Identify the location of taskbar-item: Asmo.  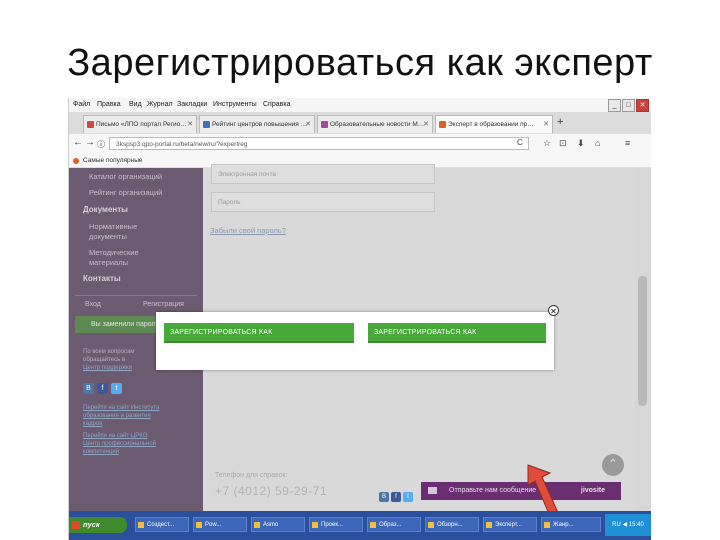
(278, 524).